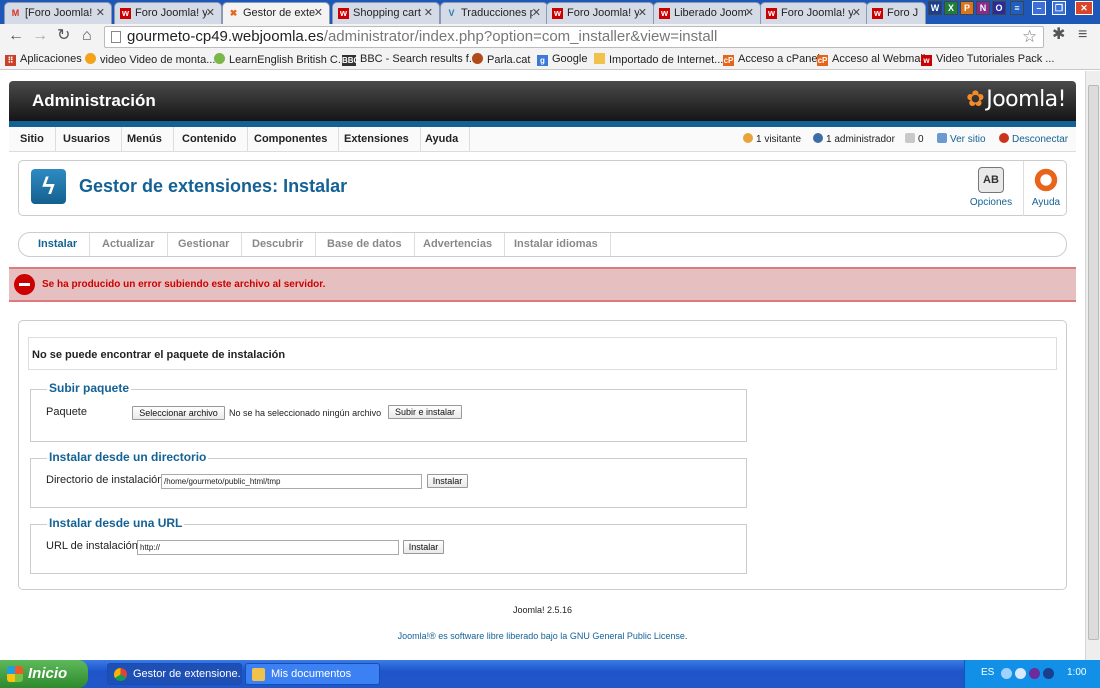 The width and height of the screenshot is (1100, 688). Describe the element at coordinates (1084, 8) in the screenshot. I see `close-window-icon: ✕` at that location.